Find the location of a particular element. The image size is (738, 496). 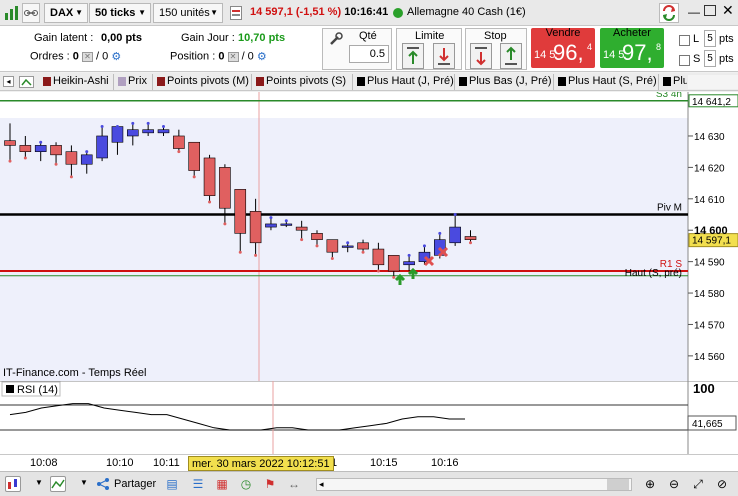

indicator-plus-bas-s: Plu is located at coordinates (673, 82).